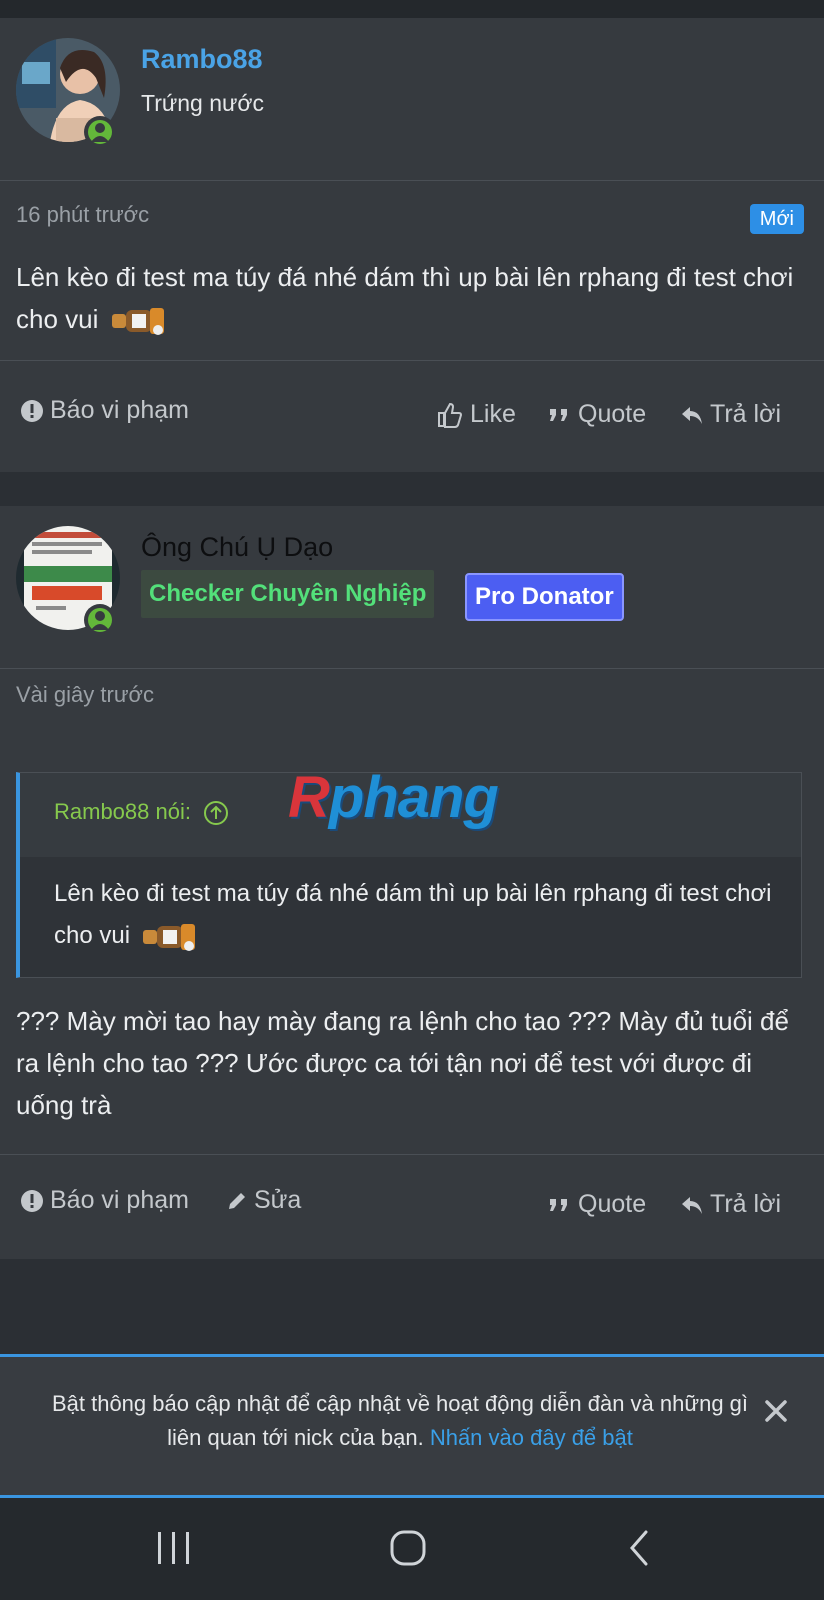 Image resolution: width=824 pixels, height=1600 pixels. Describe the element at coordinates (278, 1200) in the screenshot. I see `edit-label: Sửa` at that location.